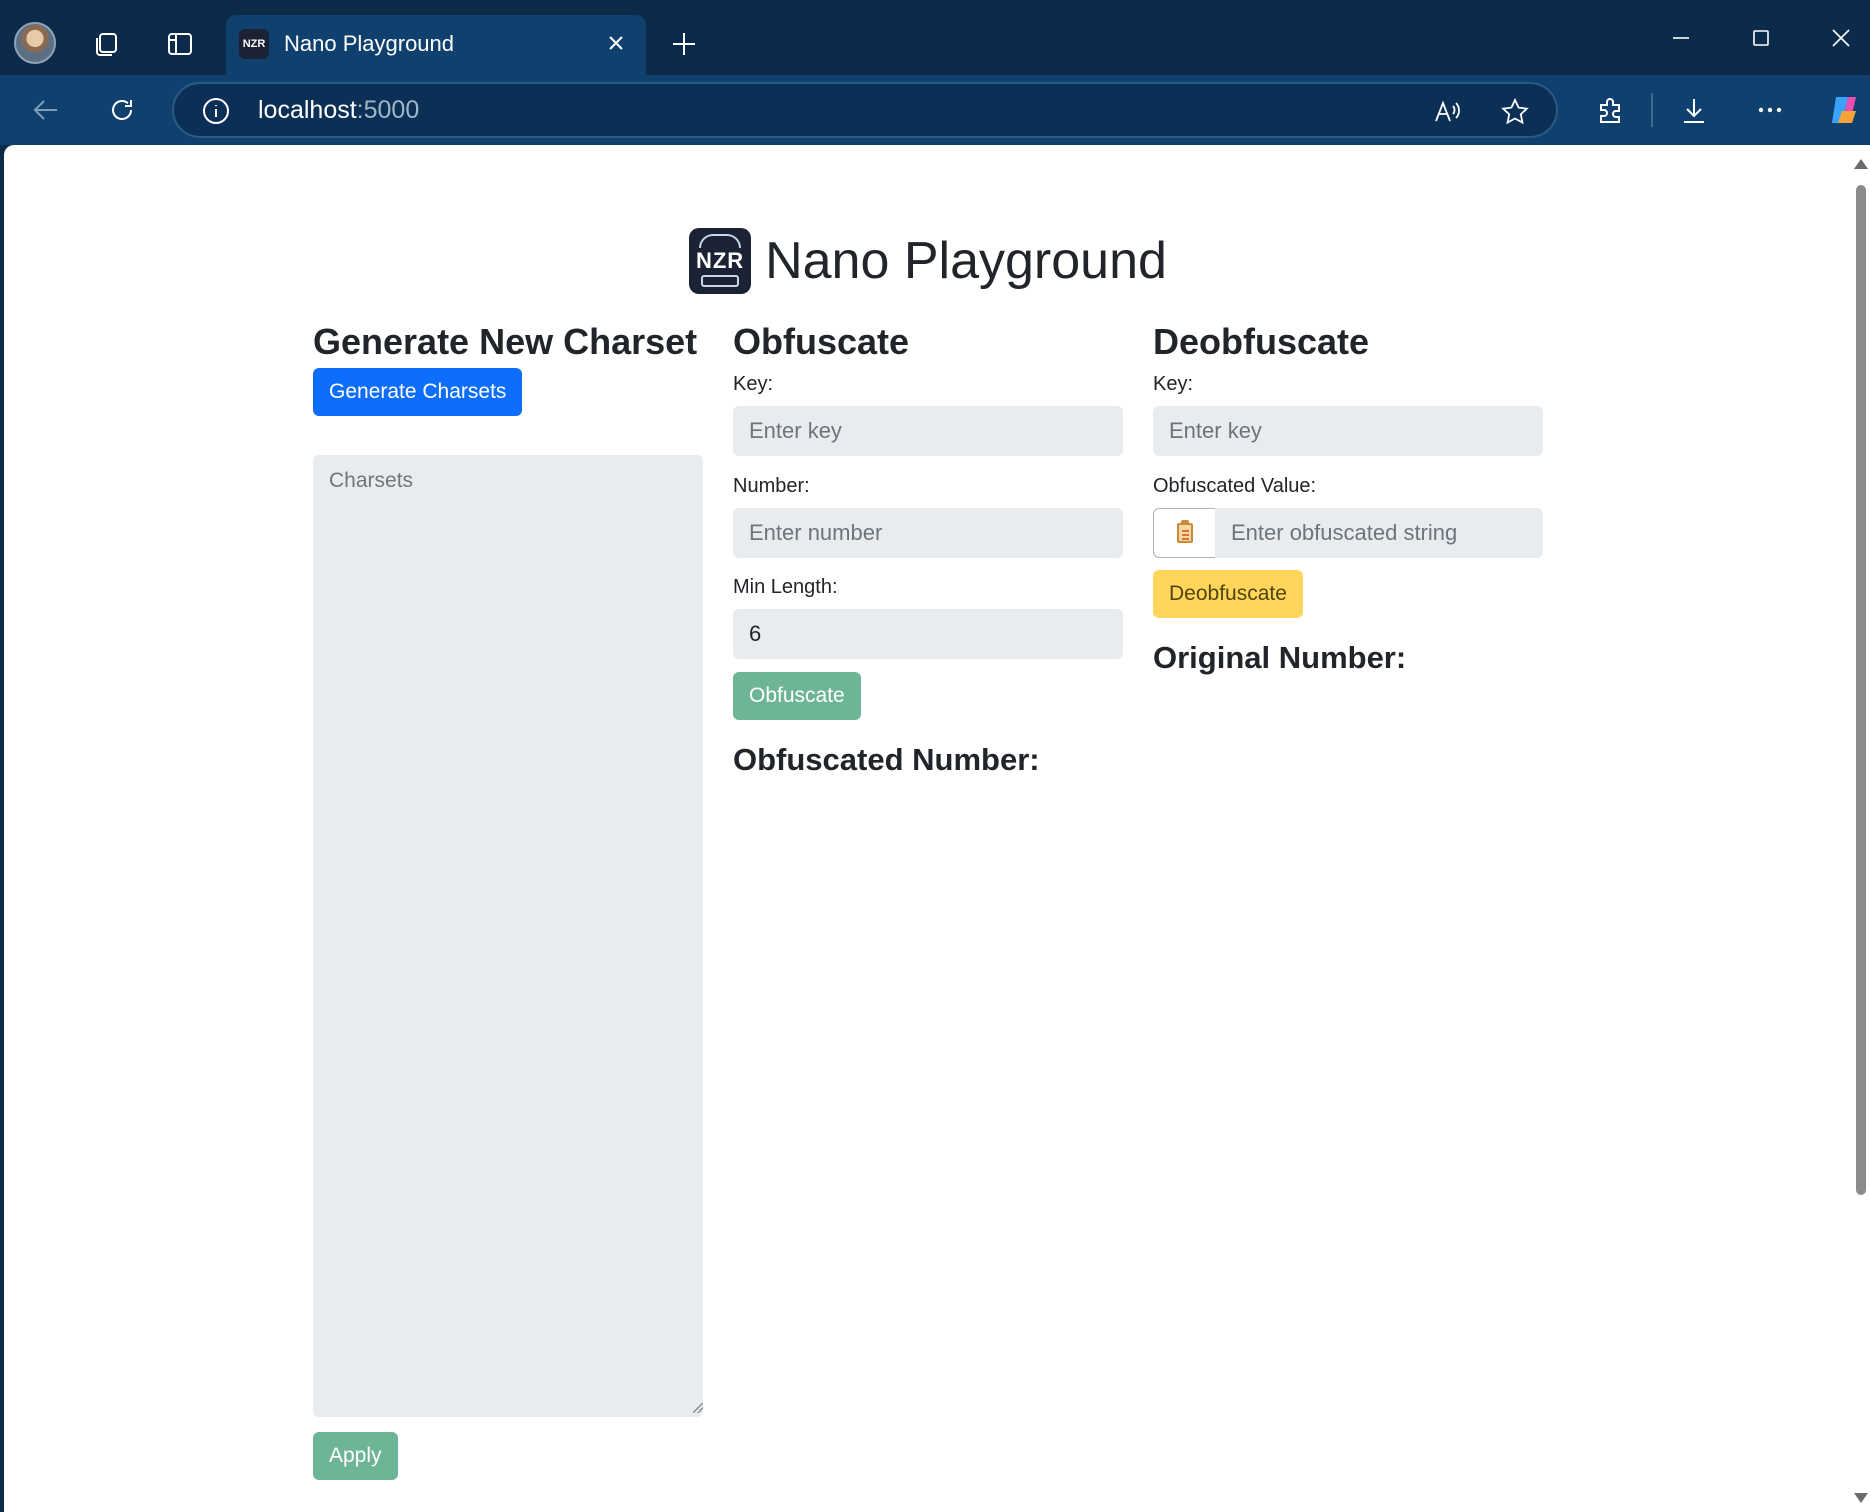 This screenshot has width=1870, height=1512. I want to click on vertical-scrollbar, so click(1861, 828).